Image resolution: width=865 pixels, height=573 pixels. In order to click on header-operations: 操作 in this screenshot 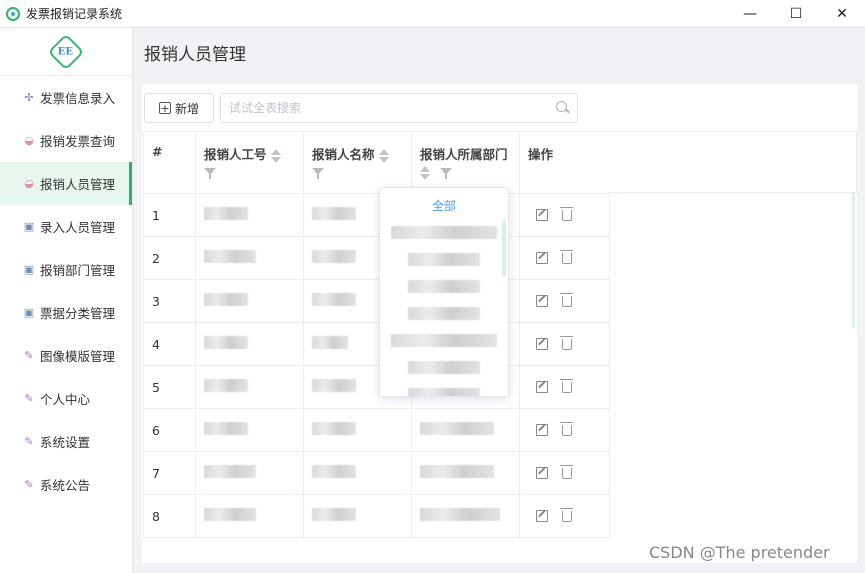, I will do `click(564, 162)`.